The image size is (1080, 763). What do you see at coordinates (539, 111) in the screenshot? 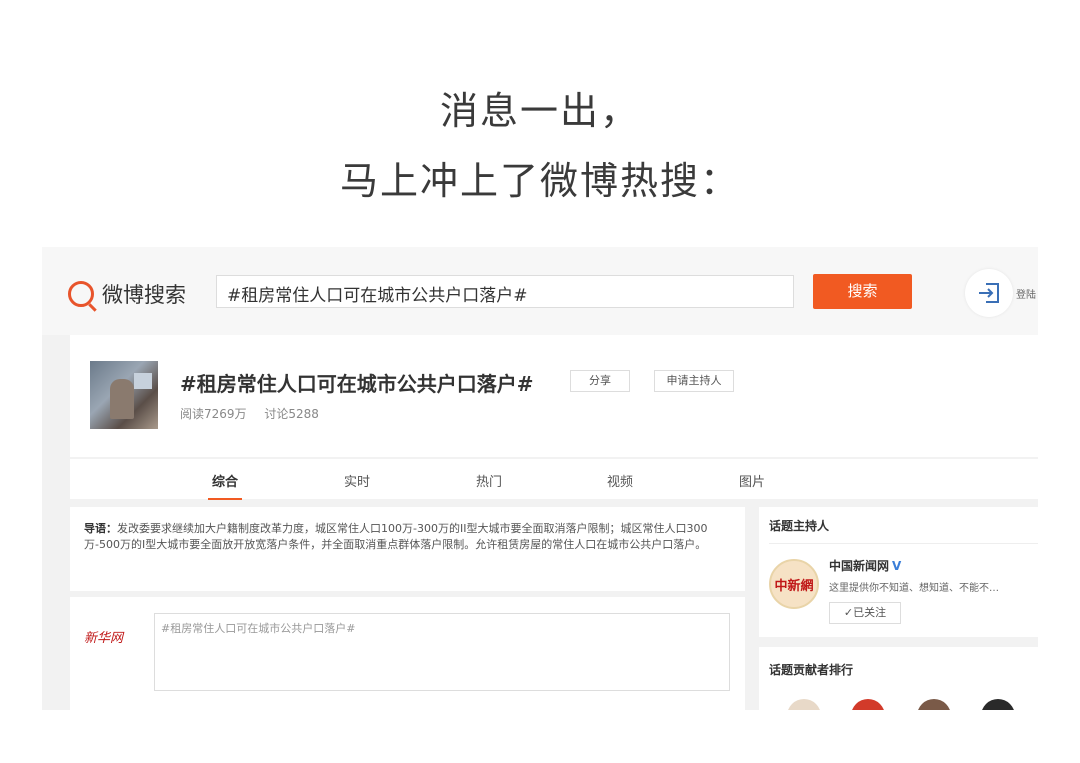
I see `caption-line-1: 消息一出，` at bounding box center [539, 111].